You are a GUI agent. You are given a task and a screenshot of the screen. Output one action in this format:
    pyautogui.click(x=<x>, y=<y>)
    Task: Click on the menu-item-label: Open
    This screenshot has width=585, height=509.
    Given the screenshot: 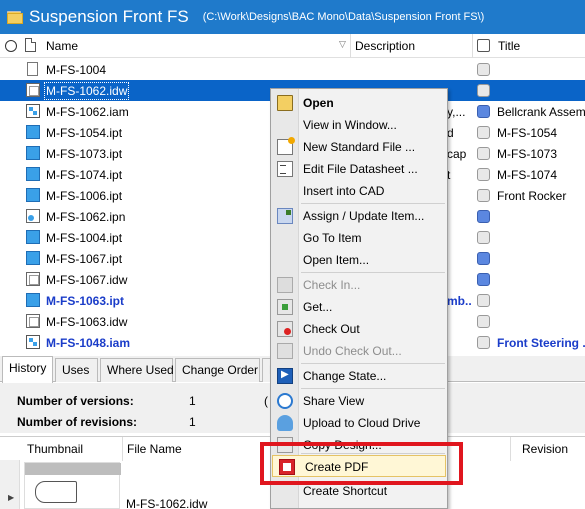 What is the action you would take?
    pyautogui.click(x=318, y=103)
    